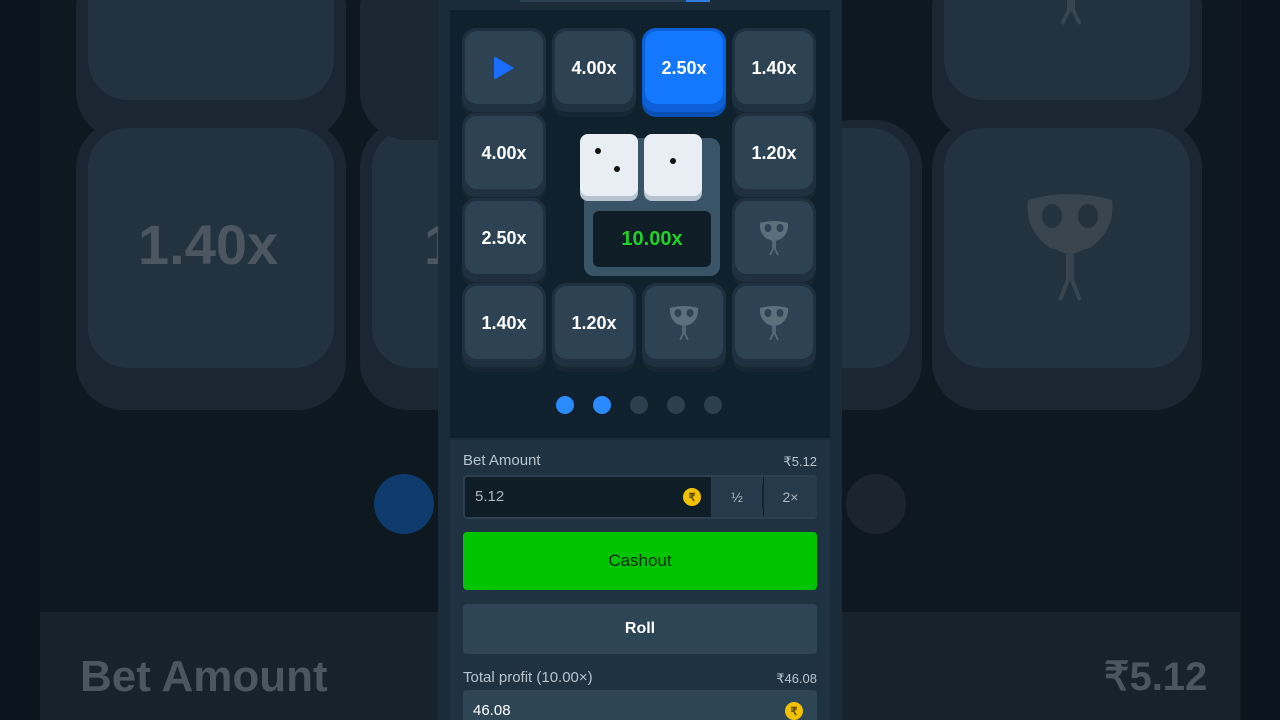  Describe the element at coordinates (211, 50) in the screenshot. I see `bg-tile-face` at that location.